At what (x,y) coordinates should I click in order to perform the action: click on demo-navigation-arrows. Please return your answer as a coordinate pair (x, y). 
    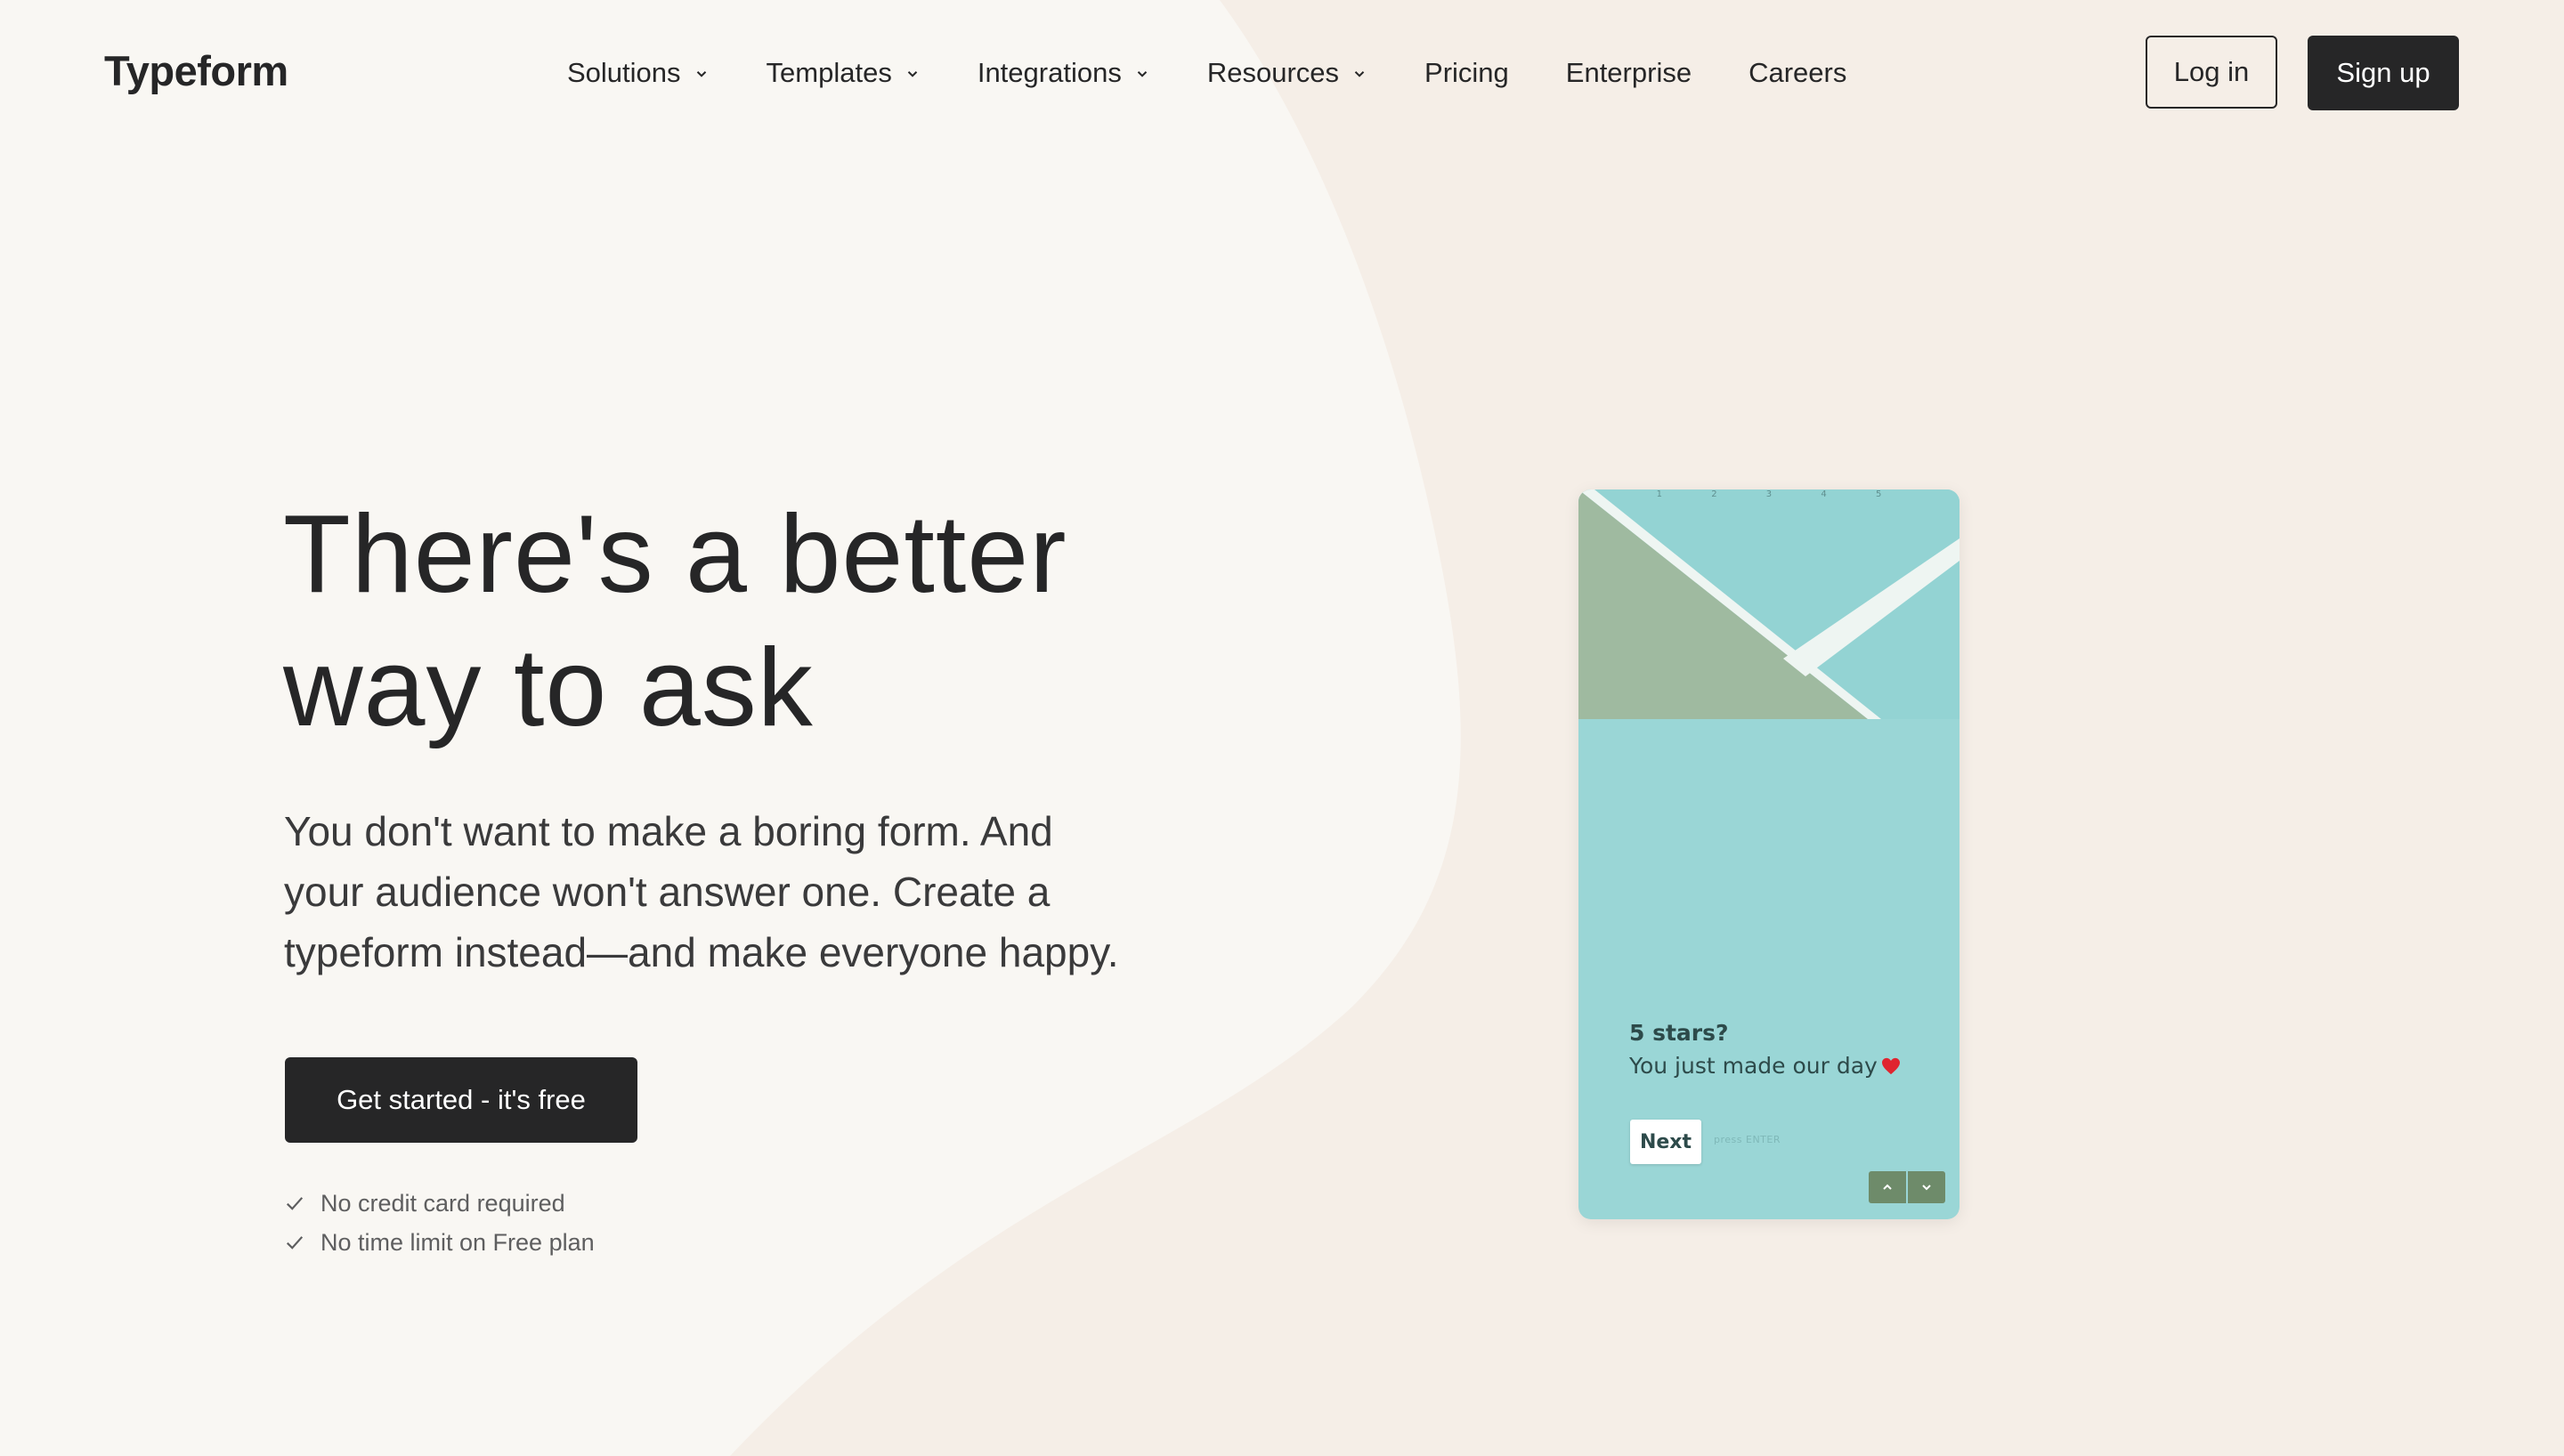
    Looking at the image, I should click on (1907, 1187).